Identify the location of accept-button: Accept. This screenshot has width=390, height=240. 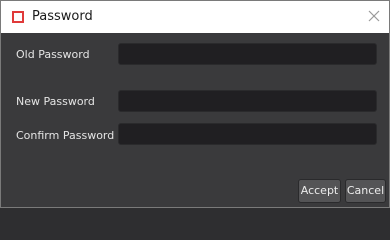
(319, 191).